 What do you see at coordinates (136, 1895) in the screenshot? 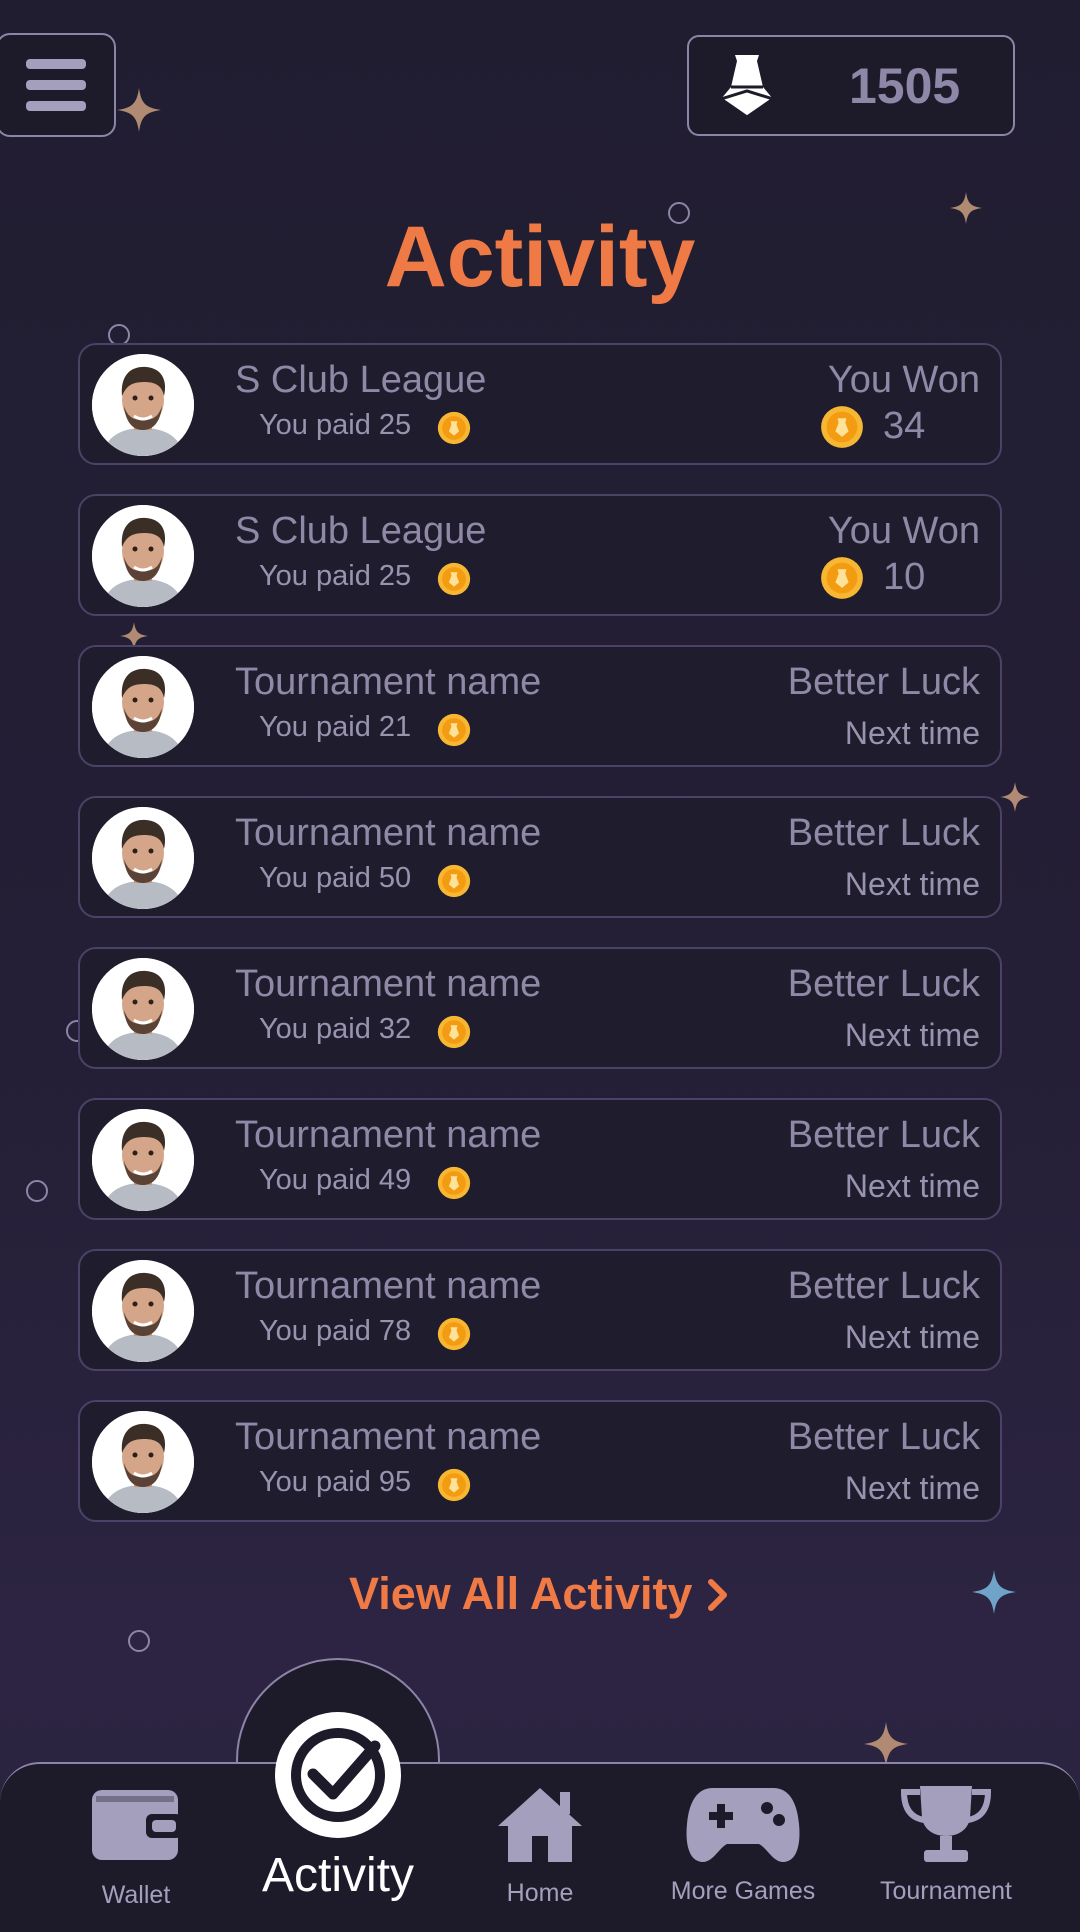
I see `nav-wallet-label: Wallet` at bounding box center [136, 1895].